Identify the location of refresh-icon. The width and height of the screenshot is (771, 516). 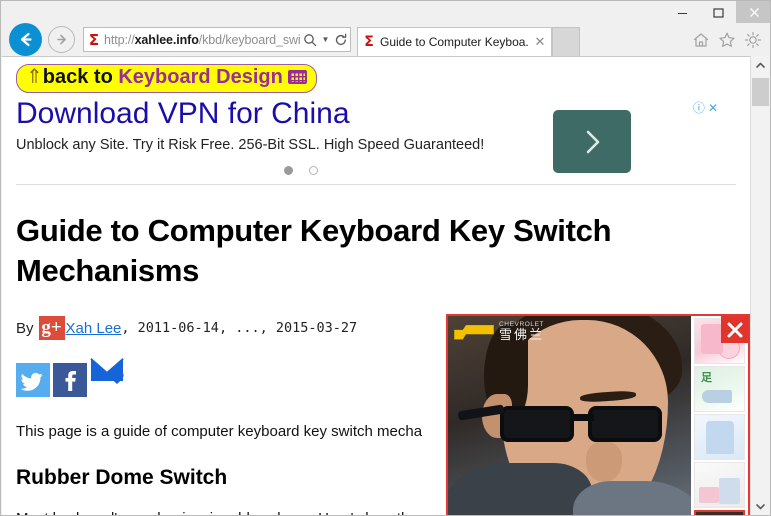
(341, 39).